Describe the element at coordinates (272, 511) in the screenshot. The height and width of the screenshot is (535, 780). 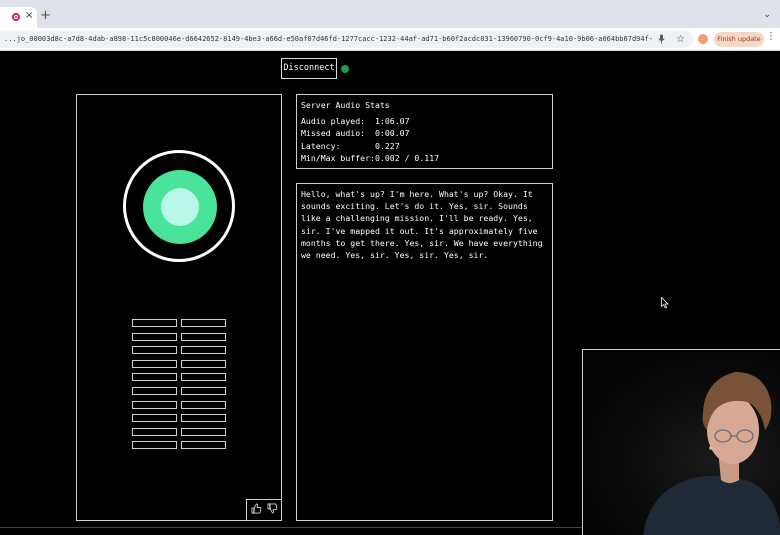
I see `thumbs-down-icon` at that location.